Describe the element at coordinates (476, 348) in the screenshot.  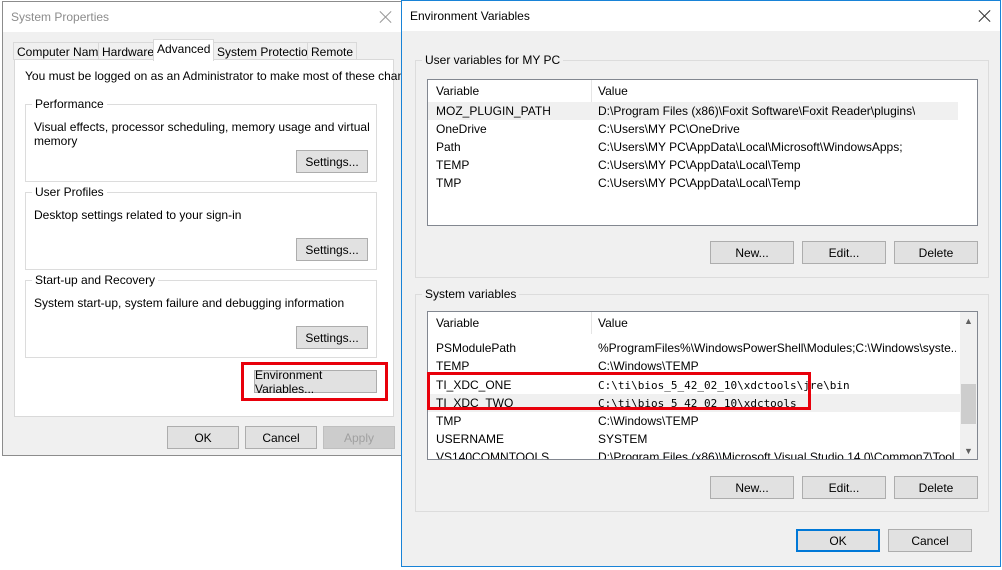
I see `row-variable: PSModulePath` at that location.